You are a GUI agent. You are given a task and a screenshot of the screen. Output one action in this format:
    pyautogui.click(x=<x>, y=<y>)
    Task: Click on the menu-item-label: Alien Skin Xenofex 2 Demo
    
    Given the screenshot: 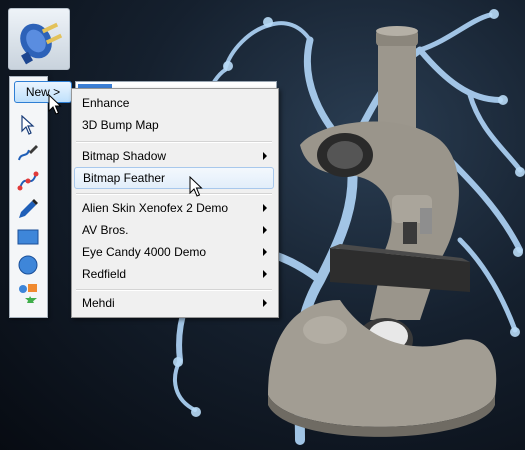 What is the action you would take?
    pyautogui.click(x=155, y=208)
    